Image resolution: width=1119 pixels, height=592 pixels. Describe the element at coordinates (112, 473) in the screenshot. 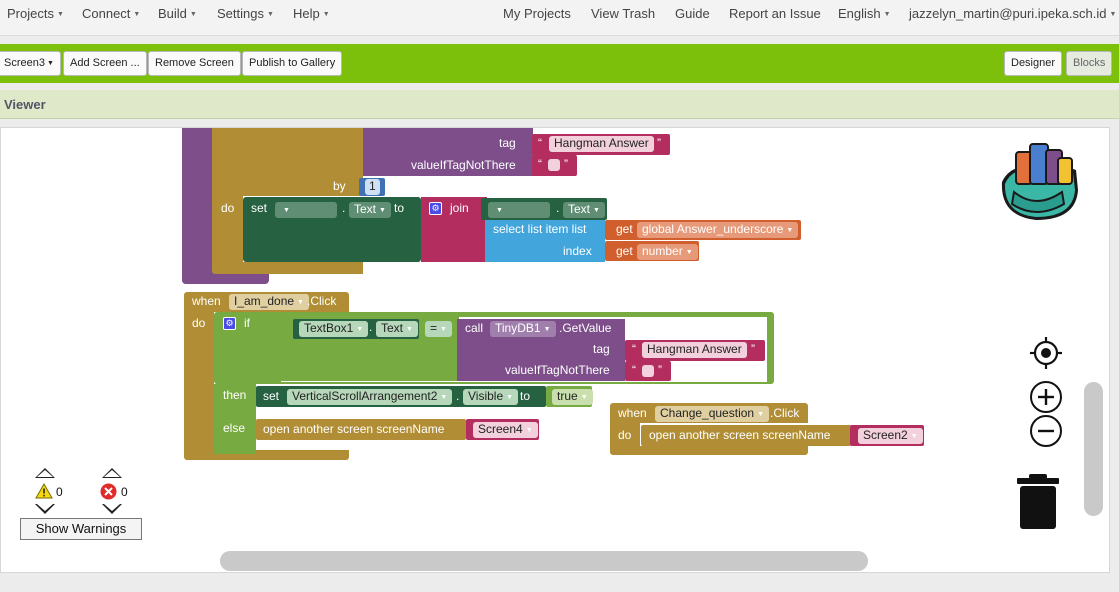

I see `previous-error-arrow` at that location.